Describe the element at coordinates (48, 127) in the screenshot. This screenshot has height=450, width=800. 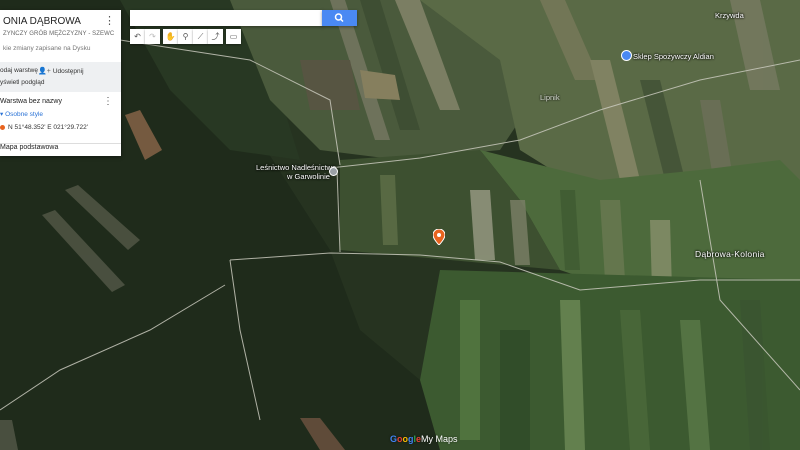
I see `place-coords: N 51°48.352' E 021°29.722'` at that location.